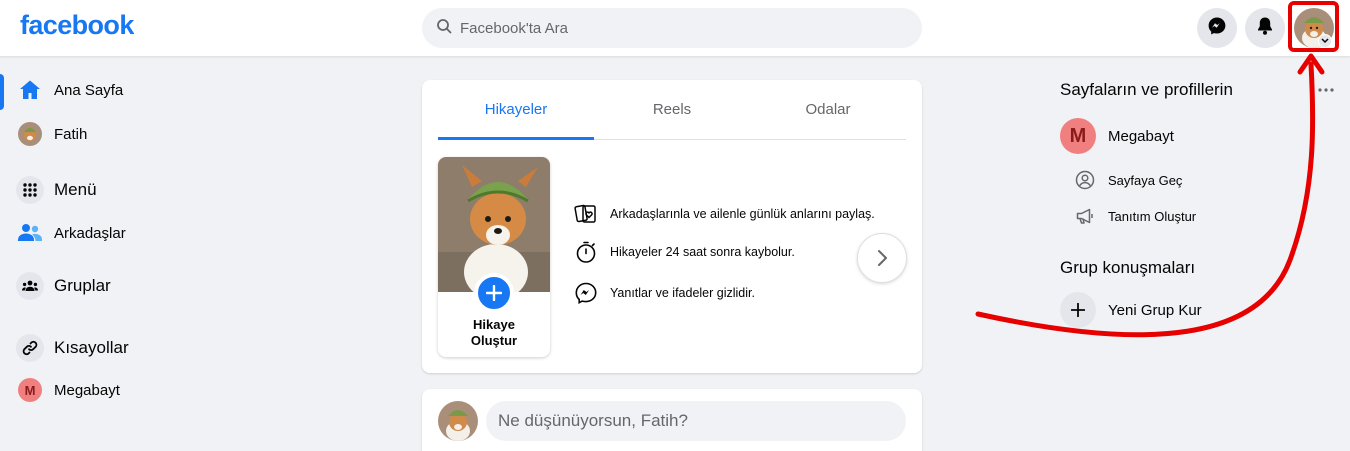 This screenshot has height=451, width=1350. I want to click on tab-odalar: Odalar, so click(828, 109).